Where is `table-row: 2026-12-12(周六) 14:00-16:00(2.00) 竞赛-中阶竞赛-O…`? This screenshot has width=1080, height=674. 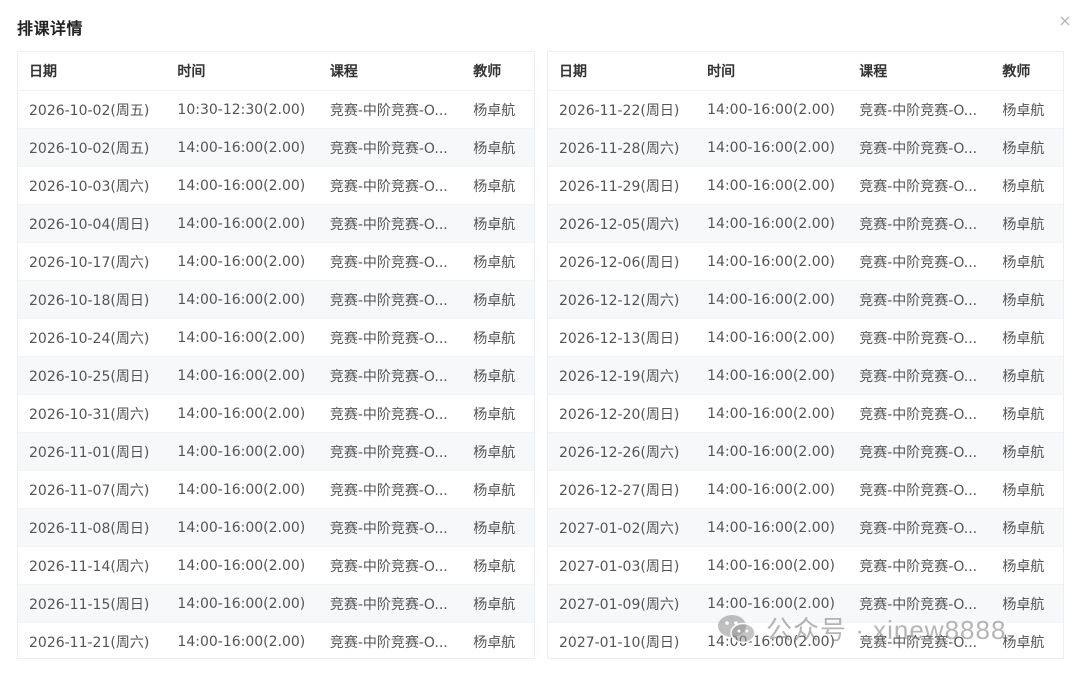
table-row: 2026-12-12(周六) 14:00-16:00(2.00) 竞赛-中阶竞赛-O… is located at coordinates (805, 299).